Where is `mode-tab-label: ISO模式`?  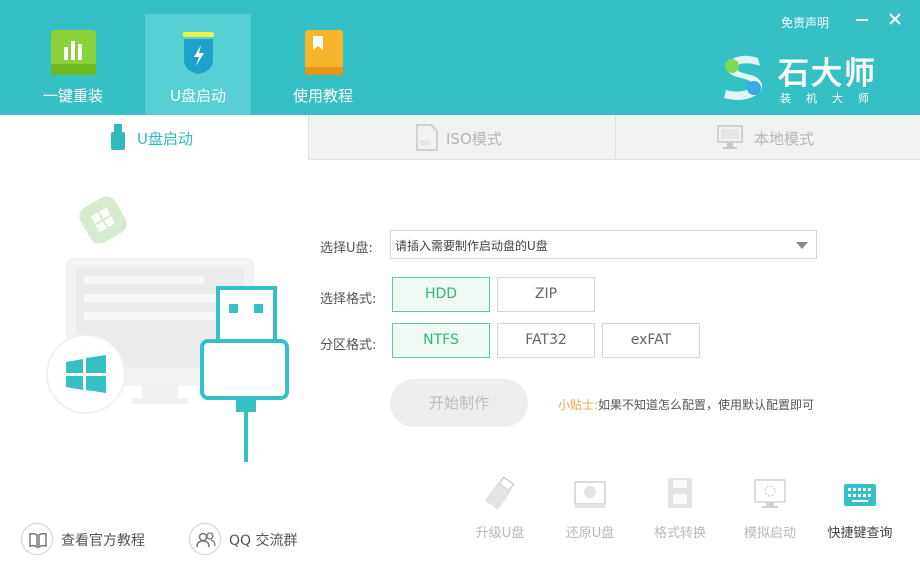 mode-tab-label: ISO模式 is located at coordinates (474, 139).